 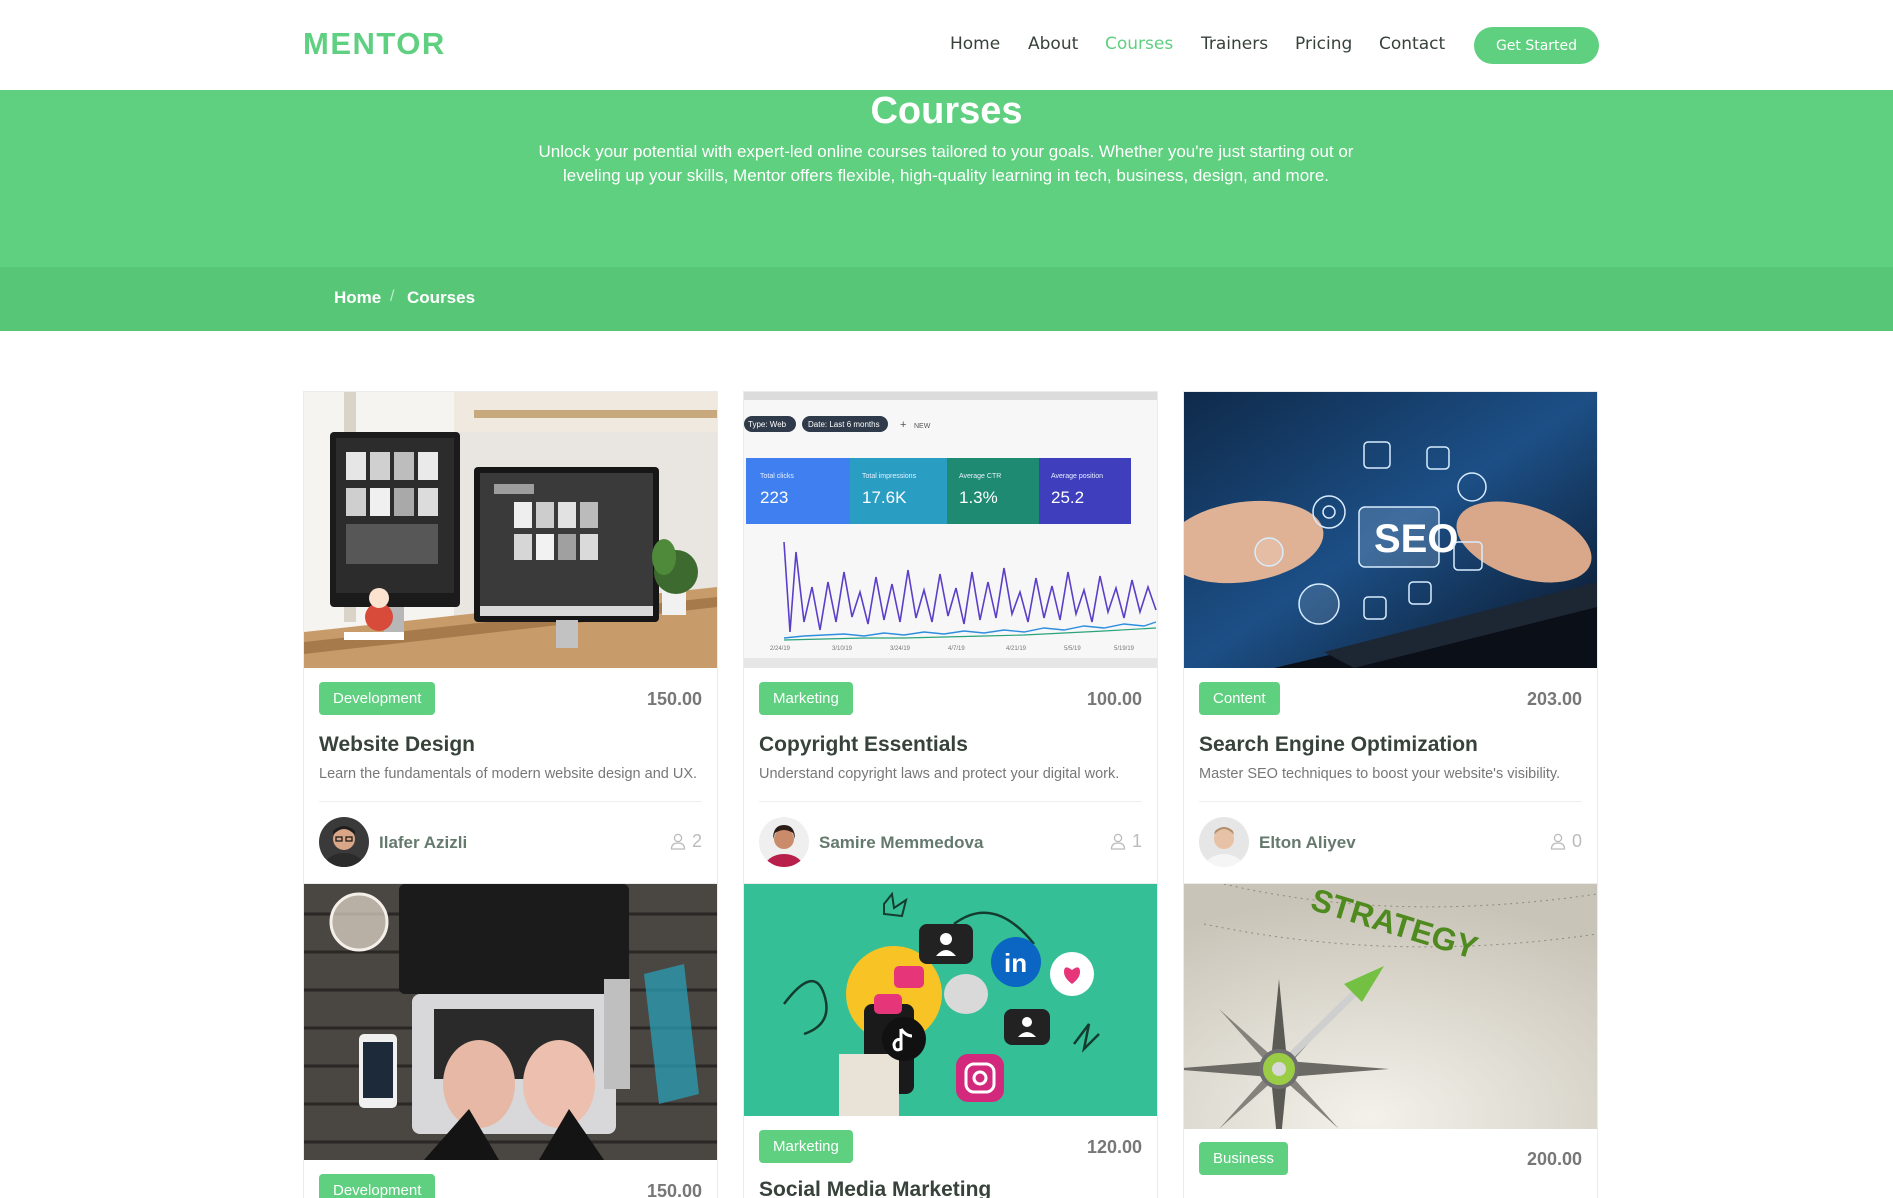 I want to click on metric-value: 25.2, so click(x=1067, y=497).